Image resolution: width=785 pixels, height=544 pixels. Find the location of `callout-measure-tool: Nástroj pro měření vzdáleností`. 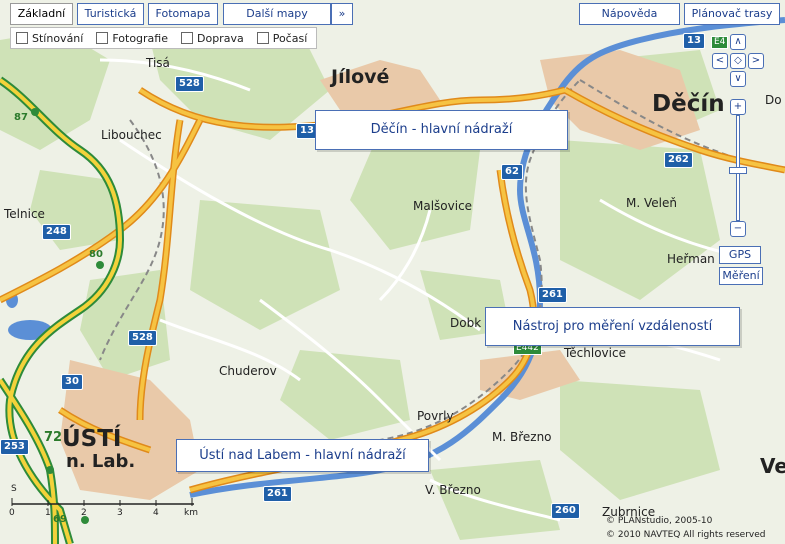

callout-measure-tool: Nástroj pro měření vzdáleností is located at coordinates (612, 326).